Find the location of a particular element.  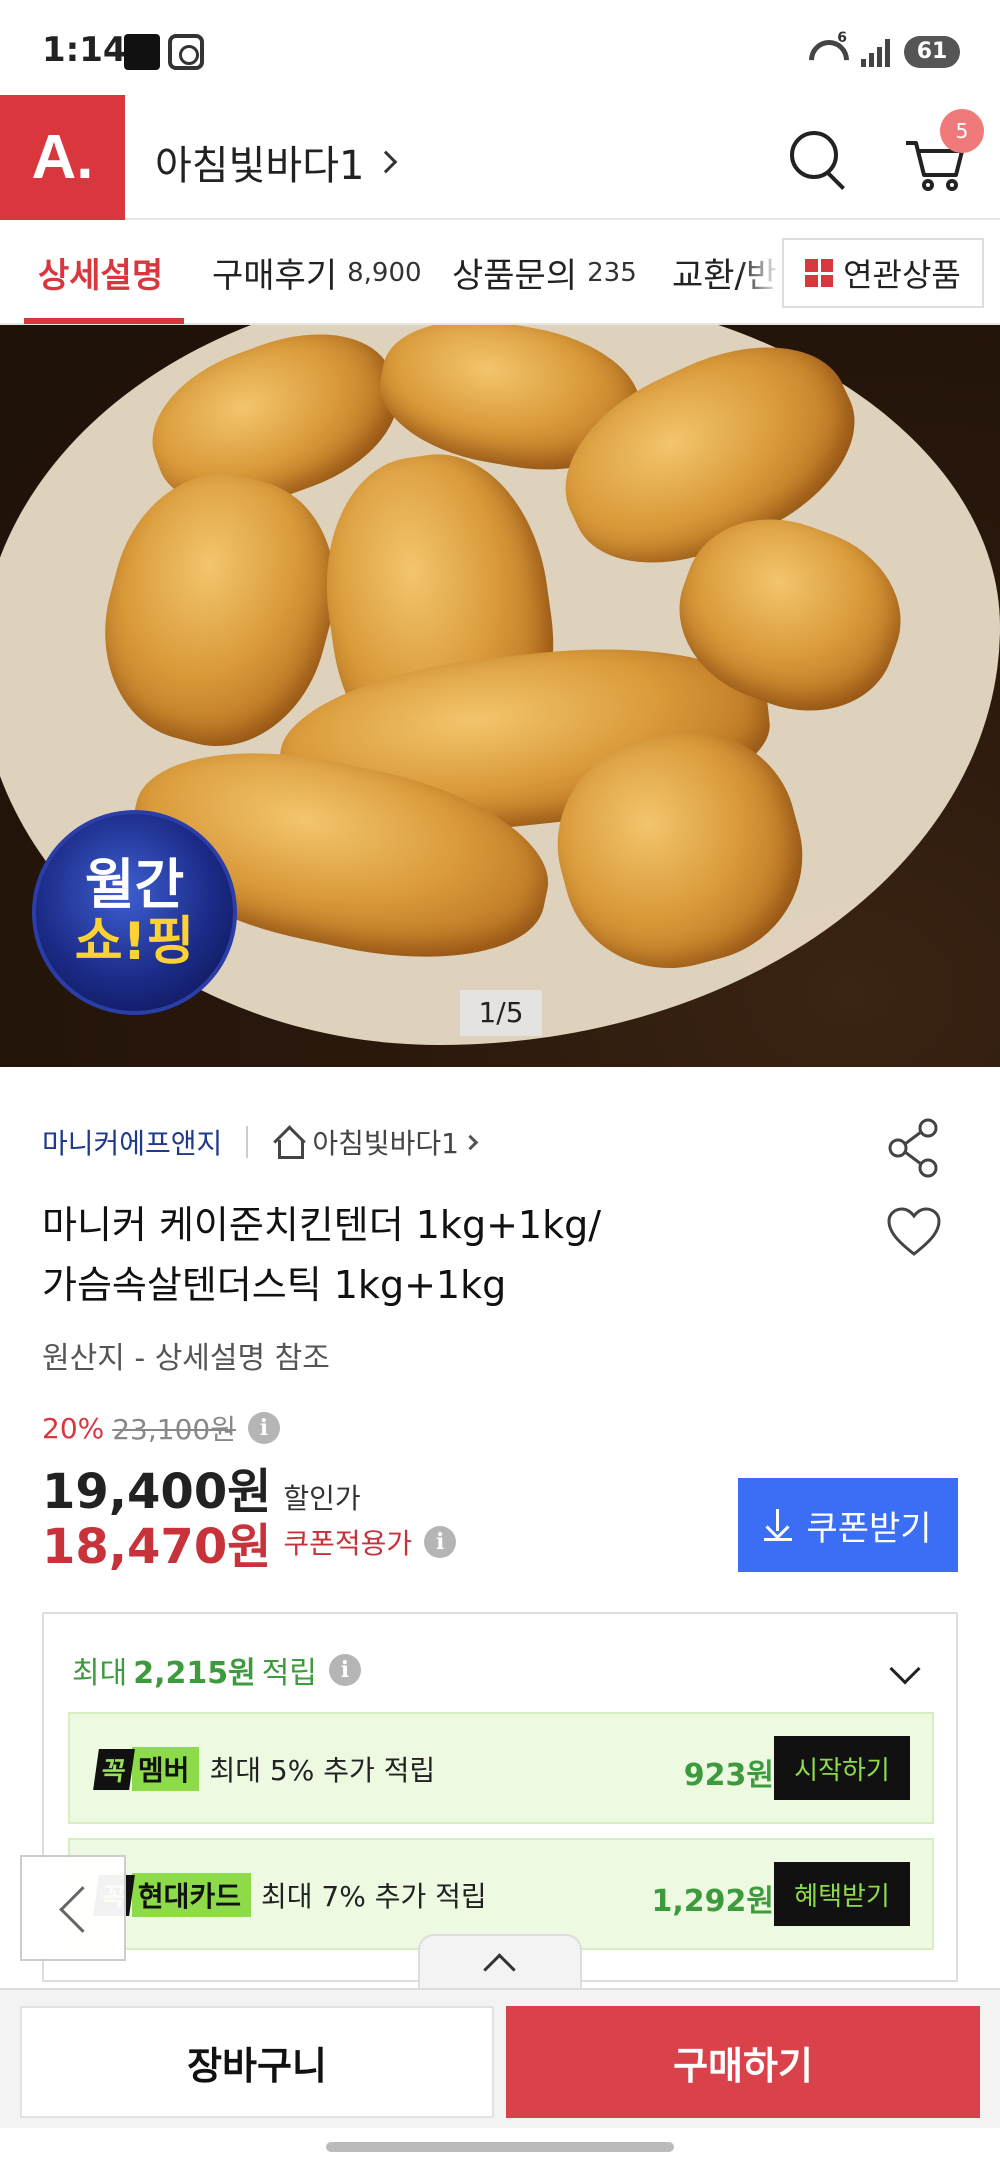

benefit-label: 꼭 현대카드 최대 7% 추가 적립 is located at coordinates (290, 1895).